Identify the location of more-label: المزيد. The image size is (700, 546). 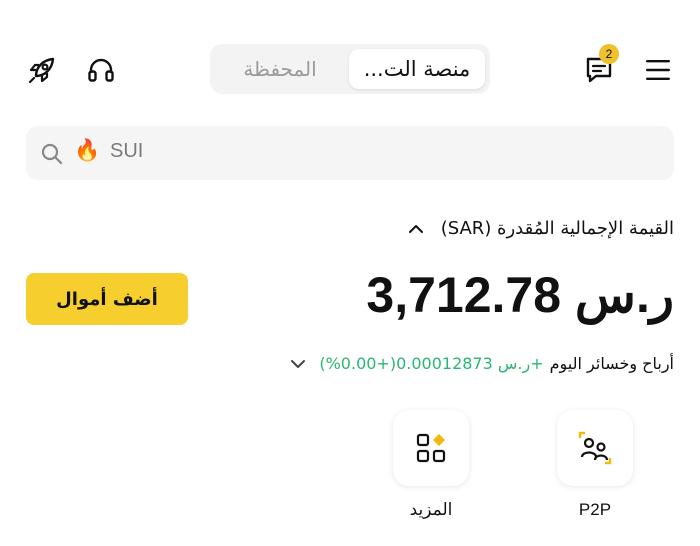
(431, 510).